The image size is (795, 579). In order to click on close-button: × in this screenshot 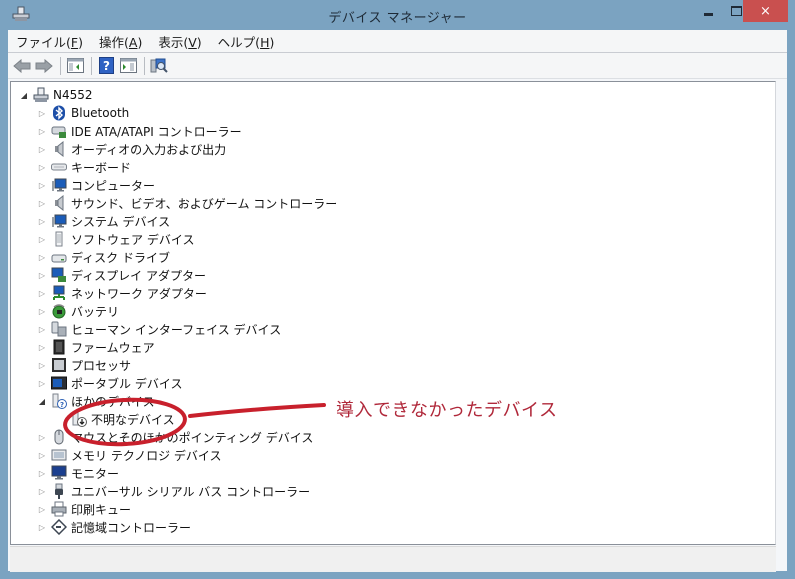, I will do `click(765, 11)`.